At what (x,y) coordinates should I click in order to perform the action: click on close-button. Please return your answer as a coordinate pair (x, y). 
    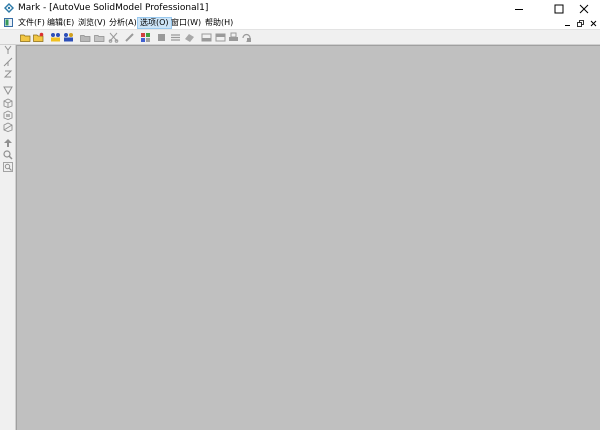
    Looking at the image, I should click on (584, 8).